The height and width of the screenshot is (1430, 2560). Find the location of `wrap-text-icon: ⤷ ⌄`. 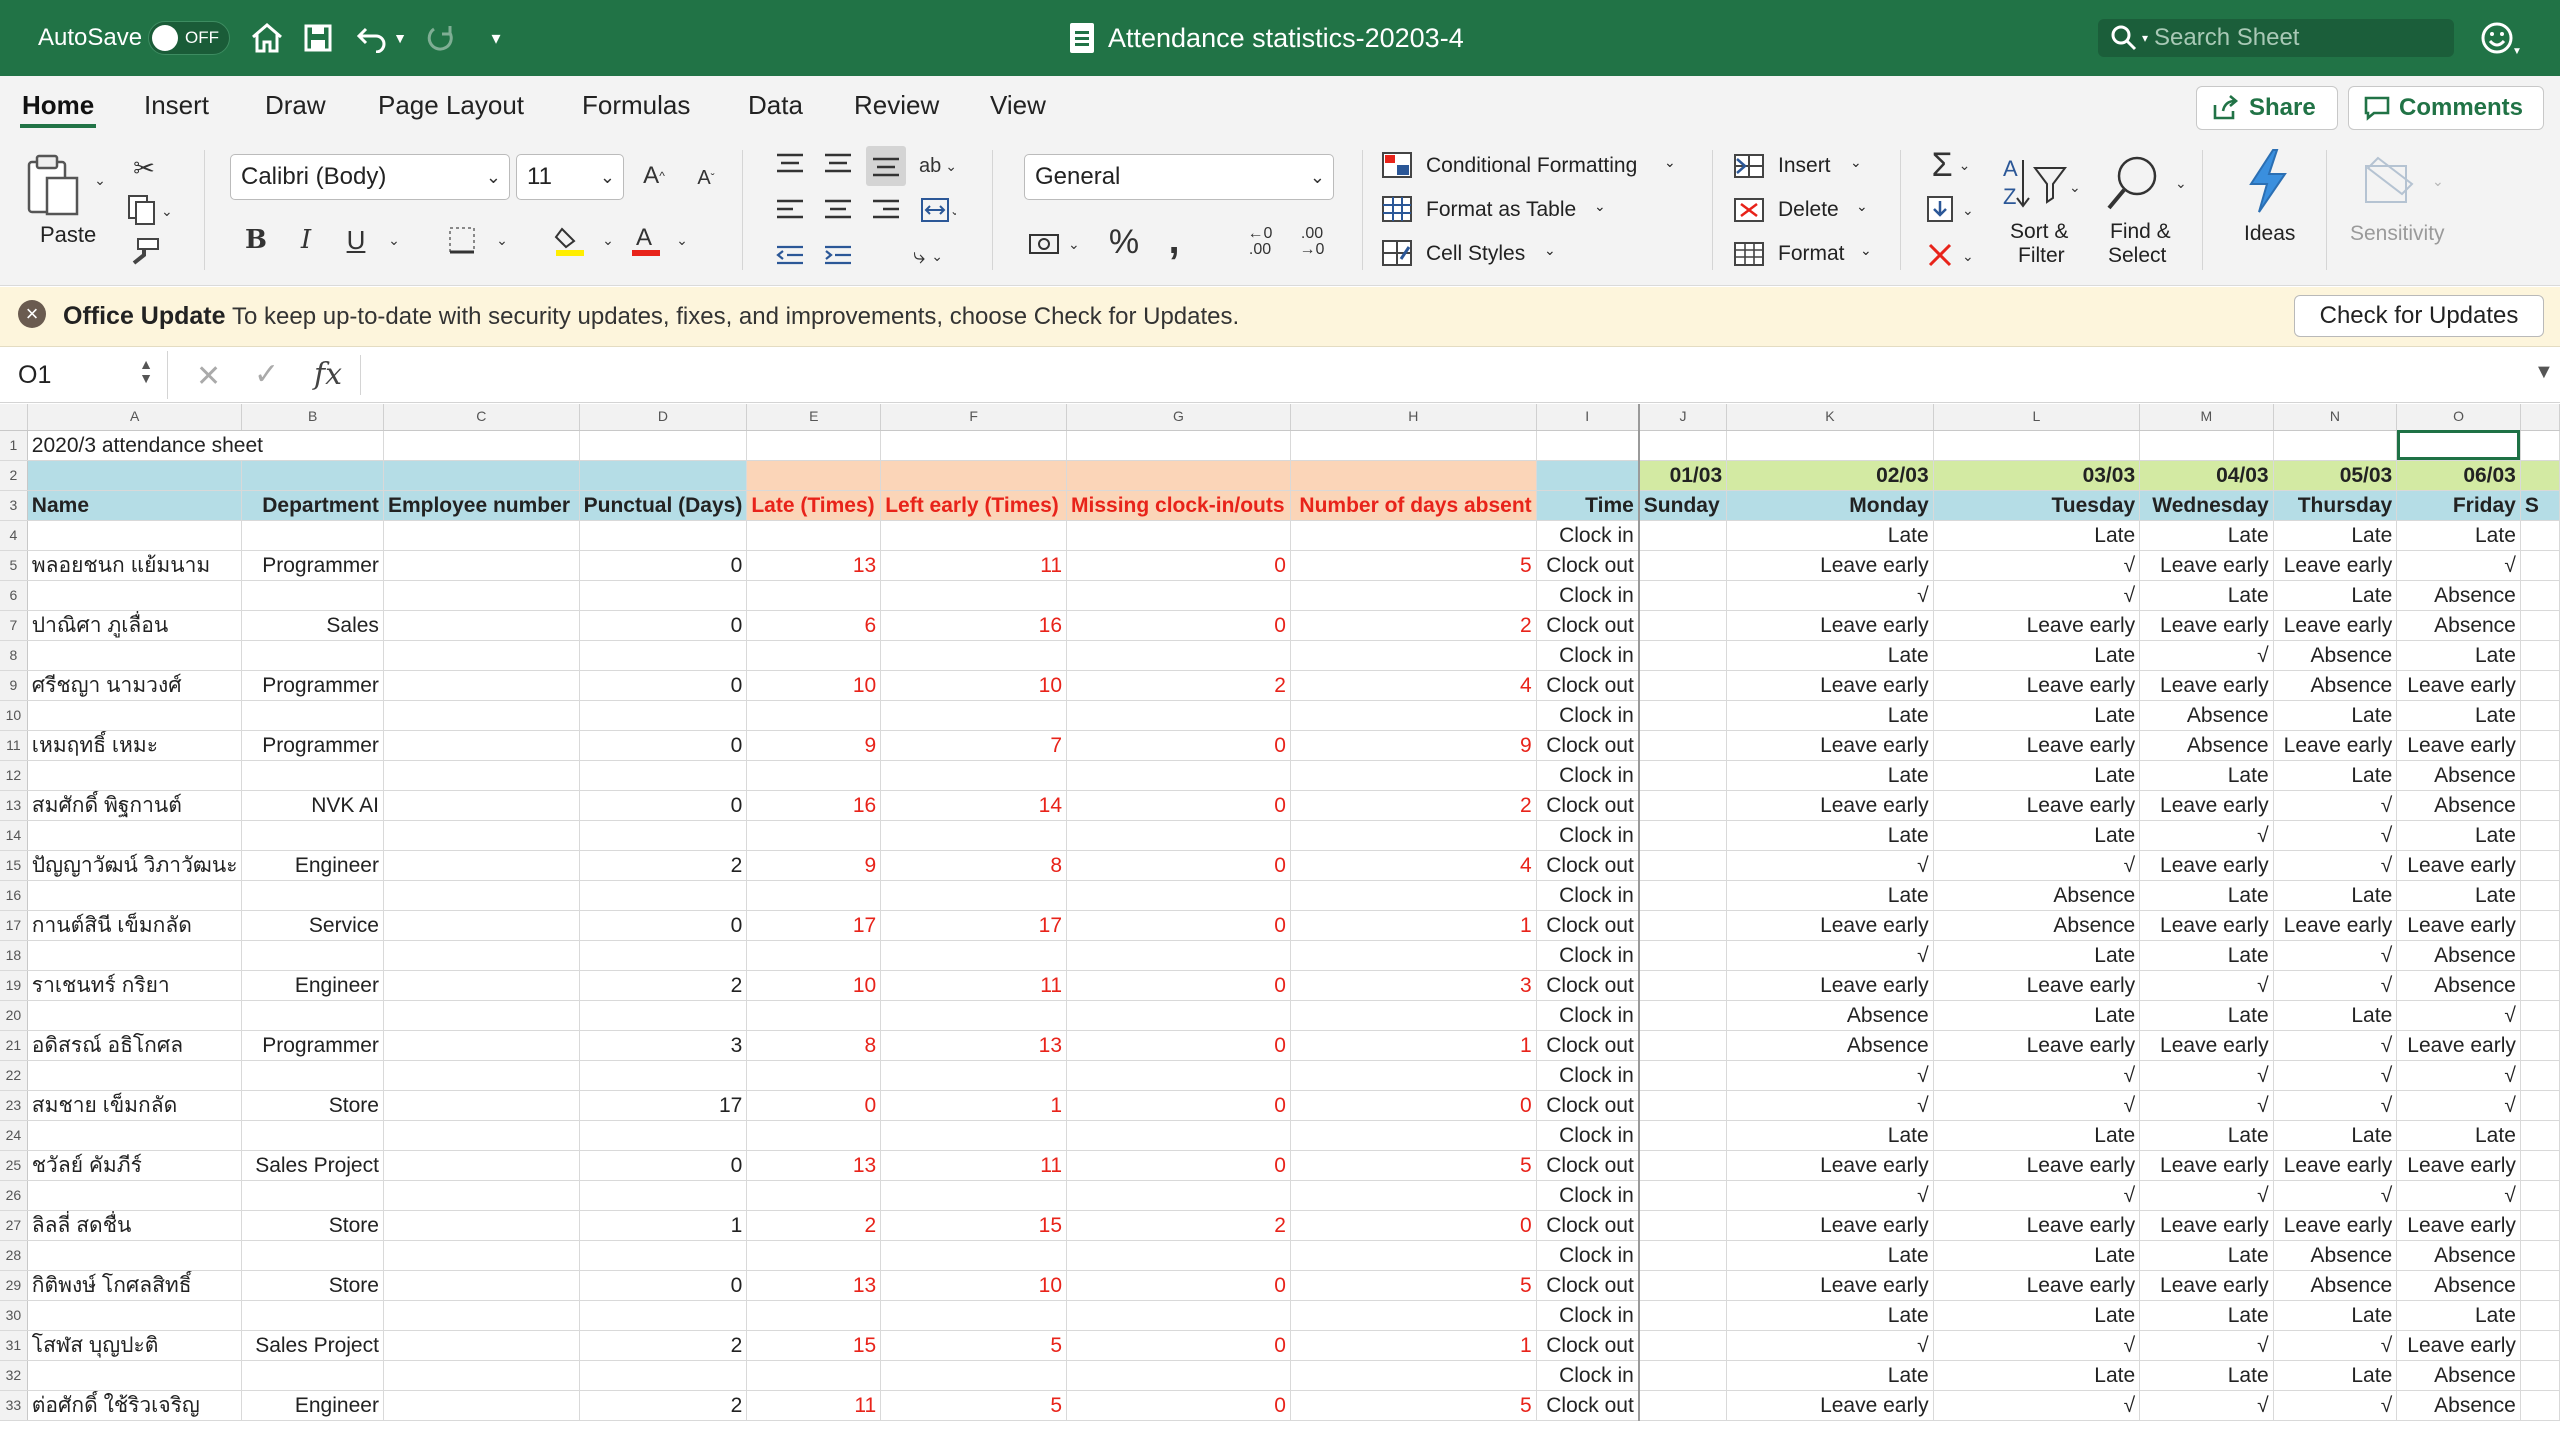

wrap-text-icon: ⤷ ⌄ is located at coordinates (928, 256).